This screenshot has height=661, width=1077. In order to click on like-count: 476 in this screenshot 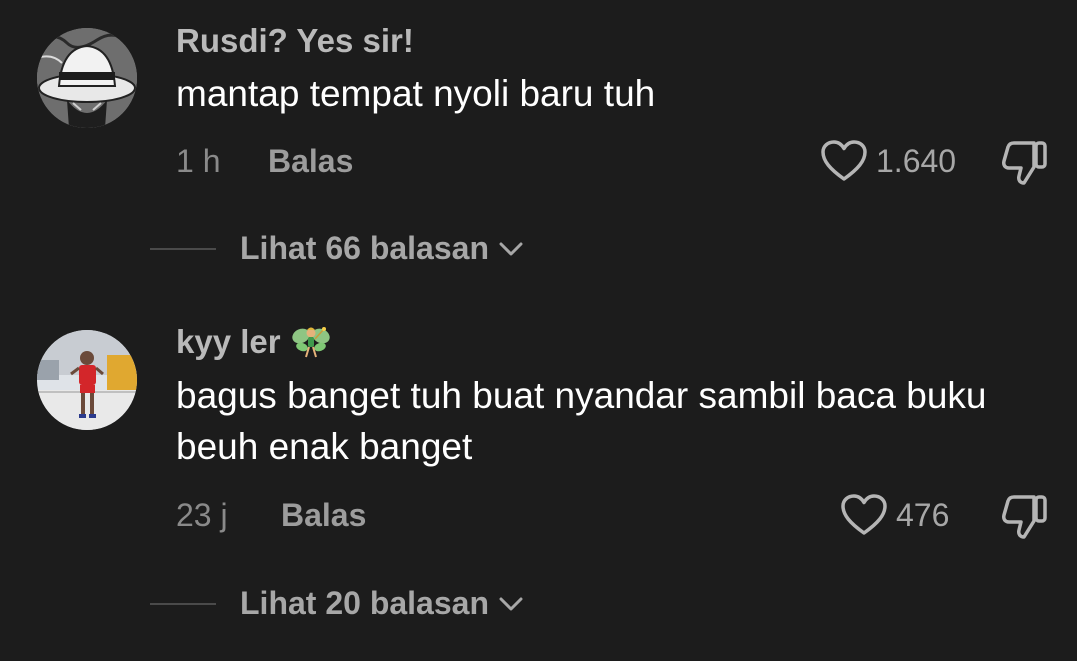, I will do `click(923, 514)`.